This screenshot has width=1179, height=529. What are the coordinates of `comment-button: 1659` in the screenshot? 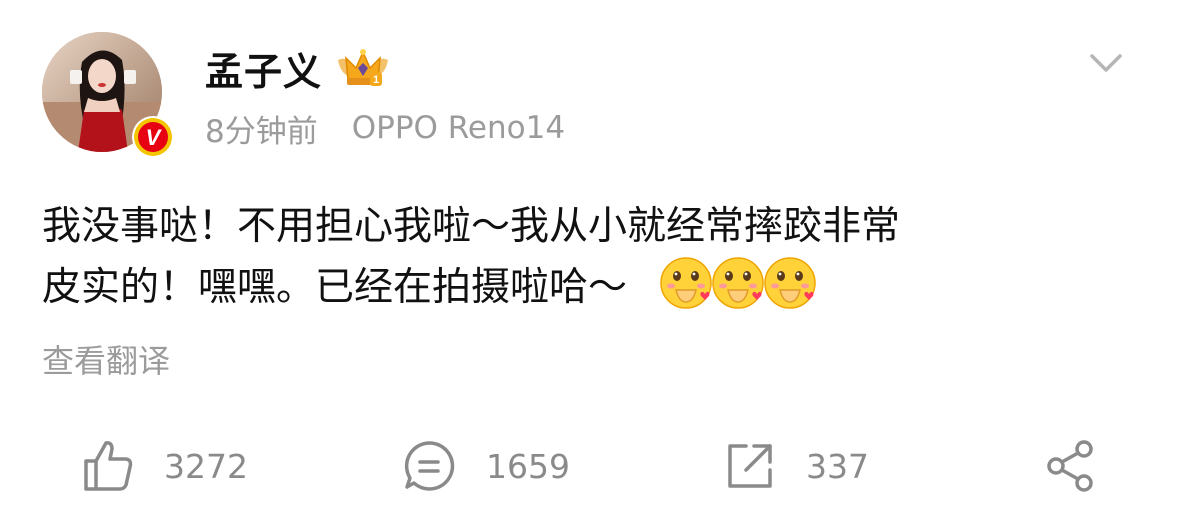 It's located at (486, 466).